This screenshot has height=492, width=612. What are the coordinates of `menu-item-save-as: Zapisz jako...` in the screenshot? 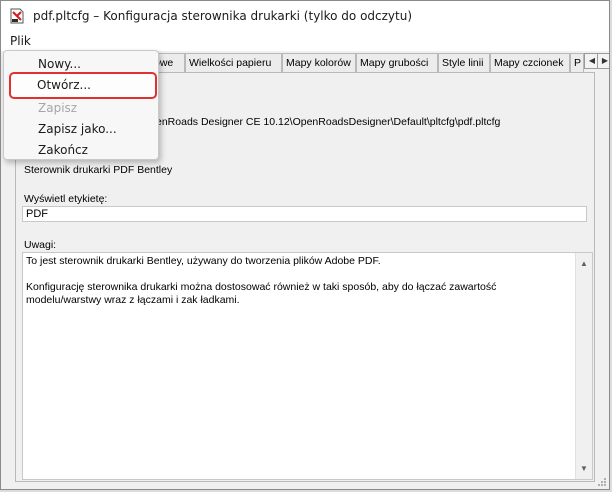 It's located at (77, 129).